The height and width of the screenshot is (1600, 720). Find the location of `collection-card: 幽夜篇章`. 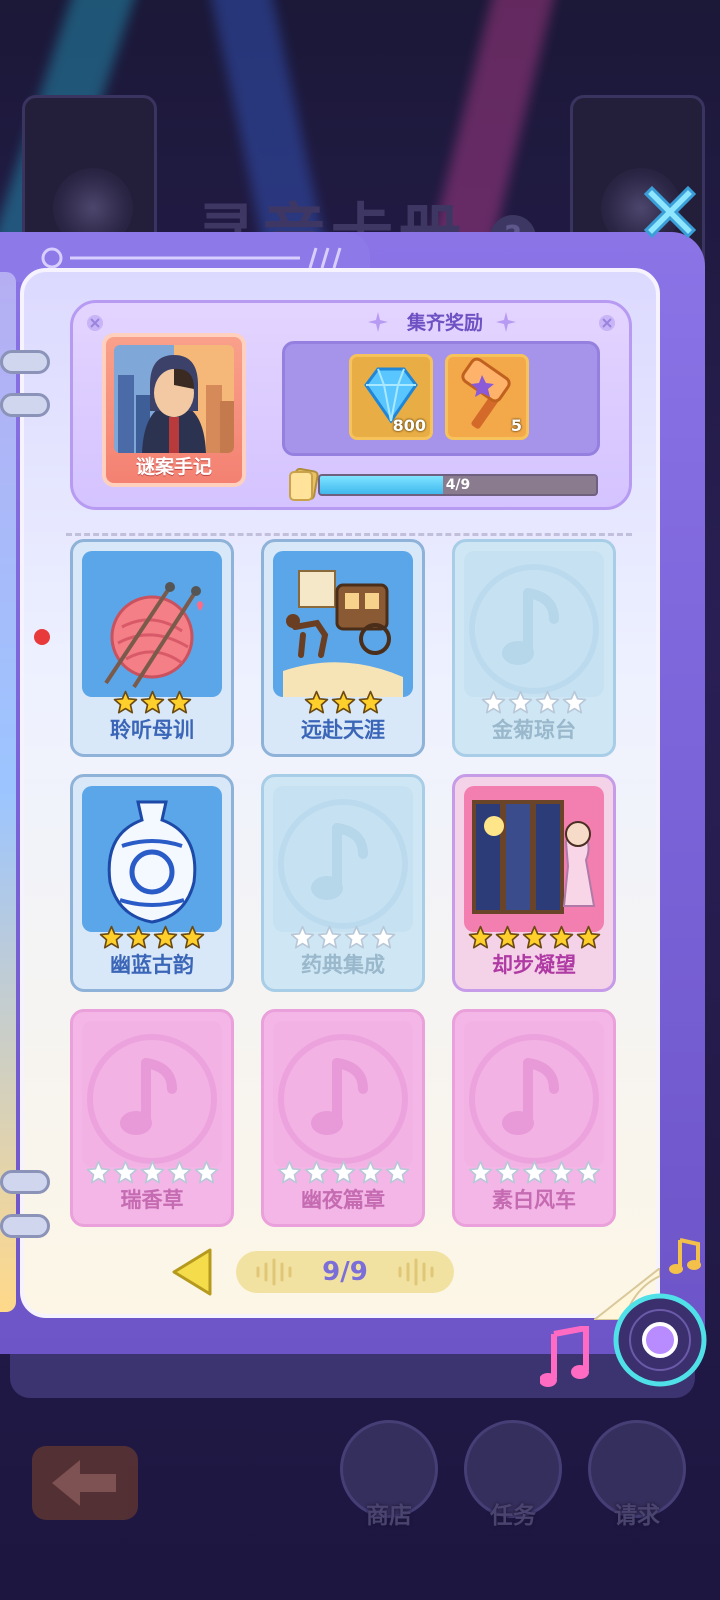

collection-card: 幽夜篇章 is located at coordinates (343, 1118).